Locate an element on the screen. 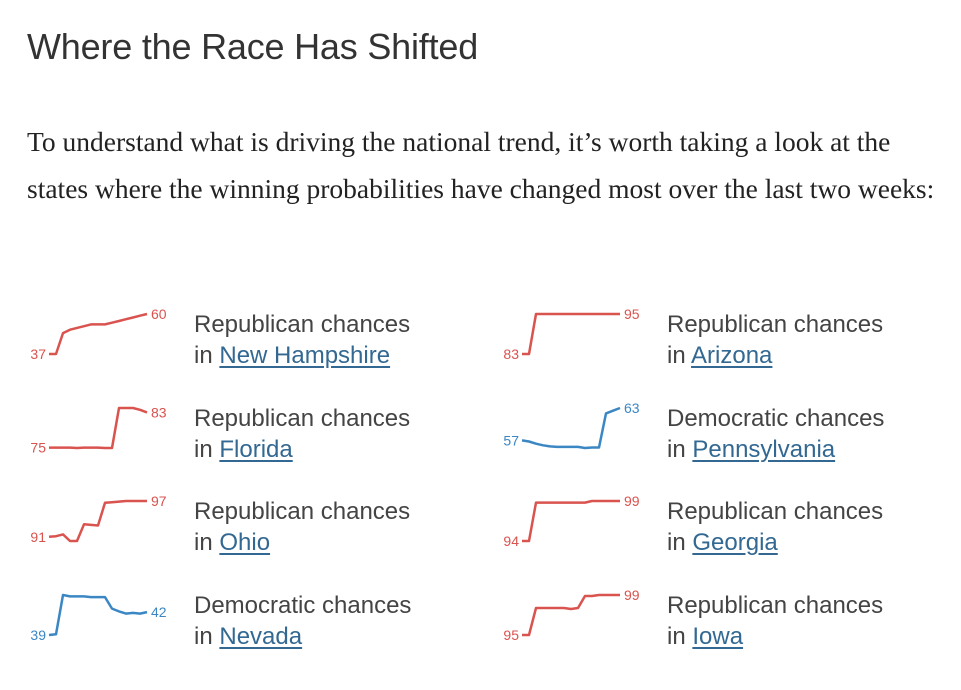 The width and height of the screenshot is (961, 690). sparkline: 83 95 is located at coordinates (571, 334).